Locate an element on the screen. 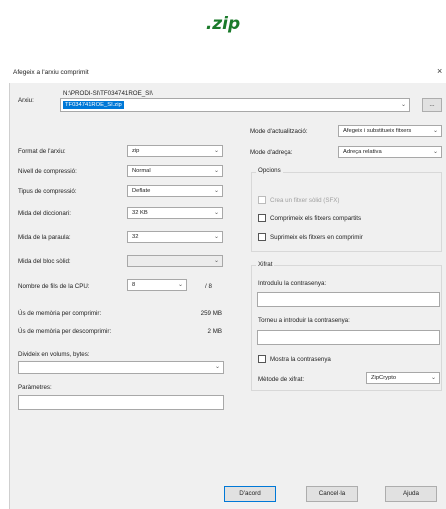 The height and width of the screenshot is (509, 446). word-label: Mida de la paraula: is located at coordinates (44, 237).